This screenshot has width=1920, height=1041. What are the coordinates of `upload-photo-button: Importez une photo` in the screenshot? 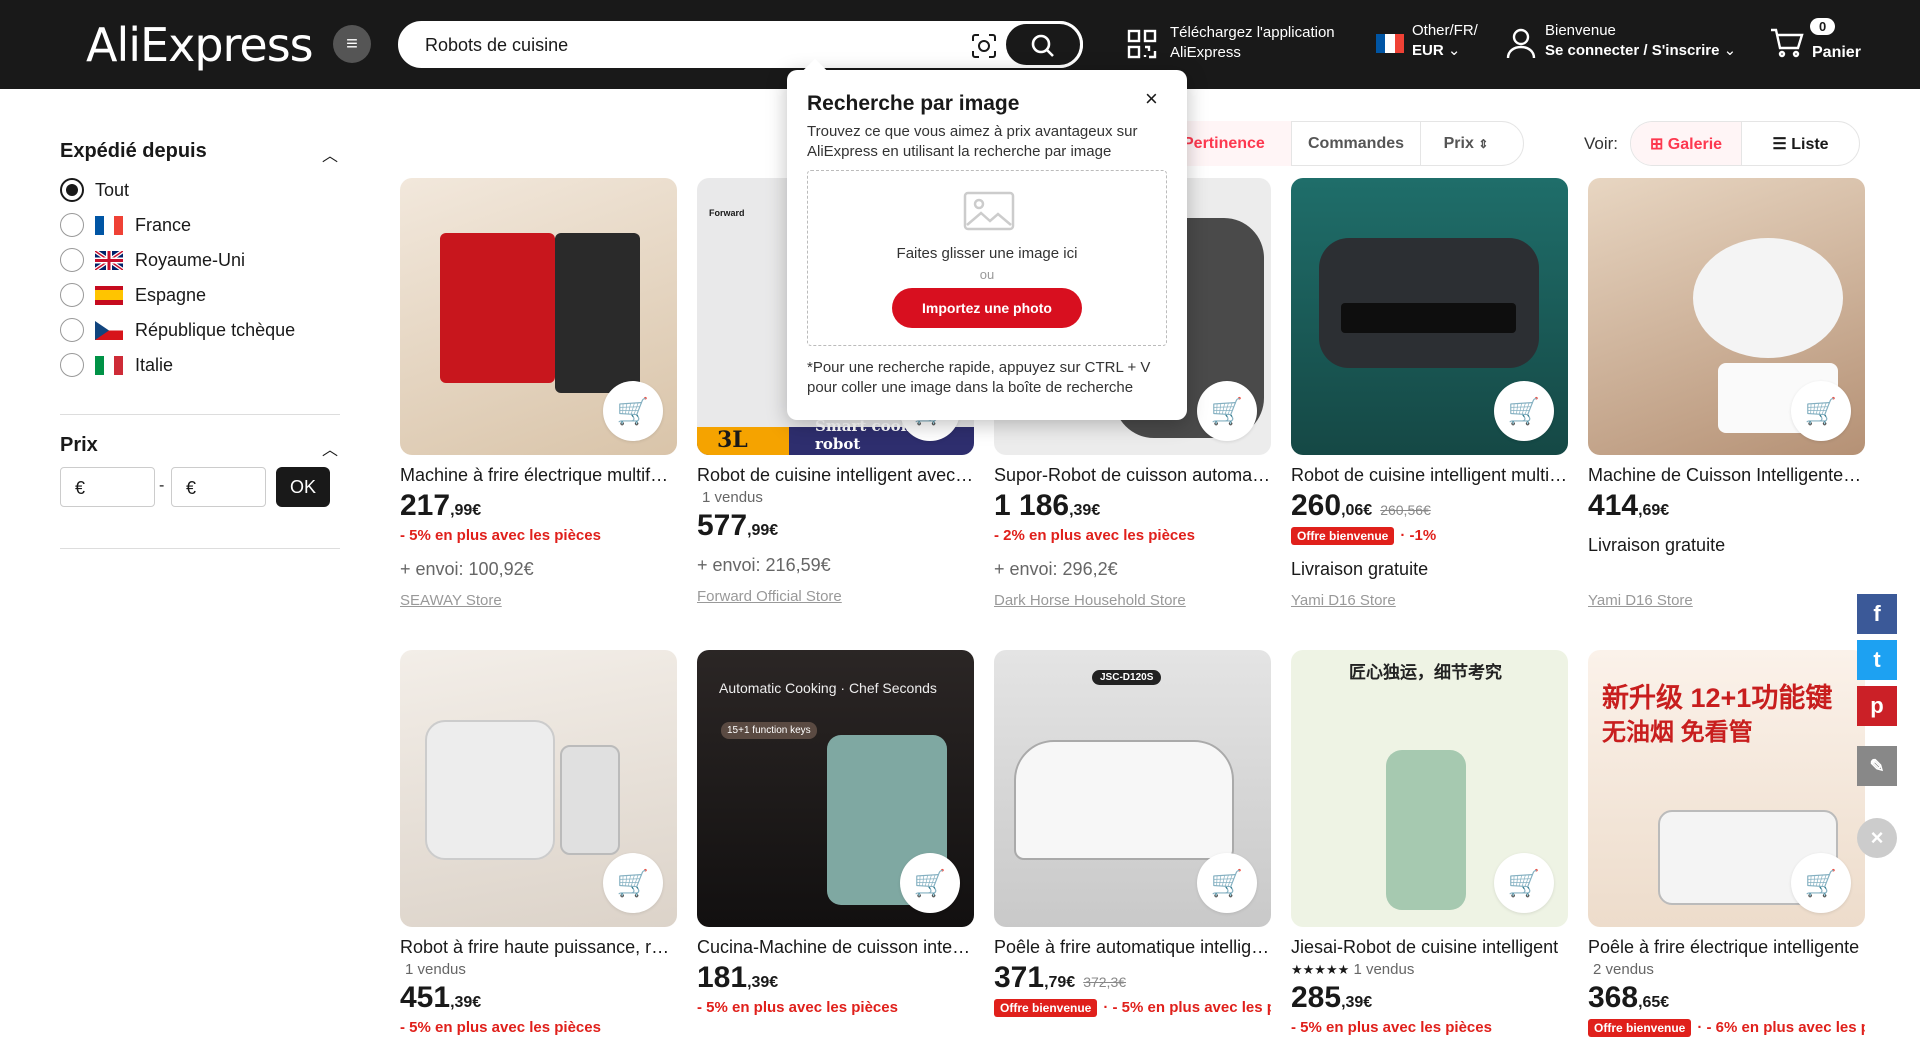 It's located at (987, 308).